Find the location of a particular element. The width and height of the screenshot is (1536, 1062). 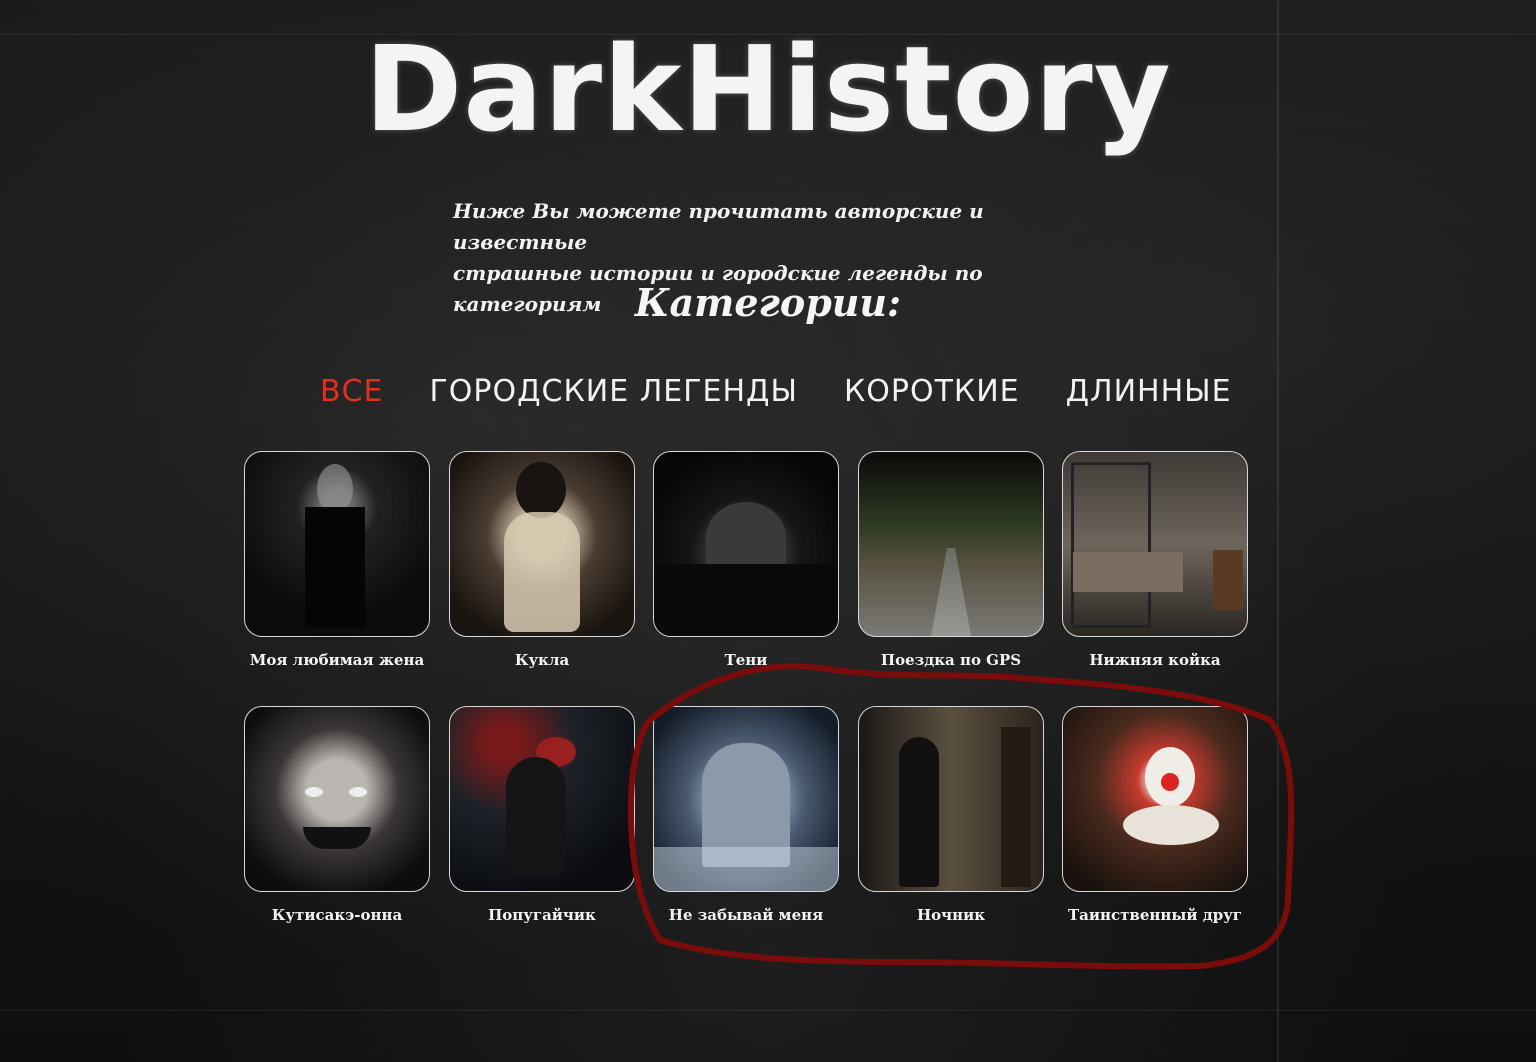

story-title: Поездка по GPS is located at coordinates (951, 660).